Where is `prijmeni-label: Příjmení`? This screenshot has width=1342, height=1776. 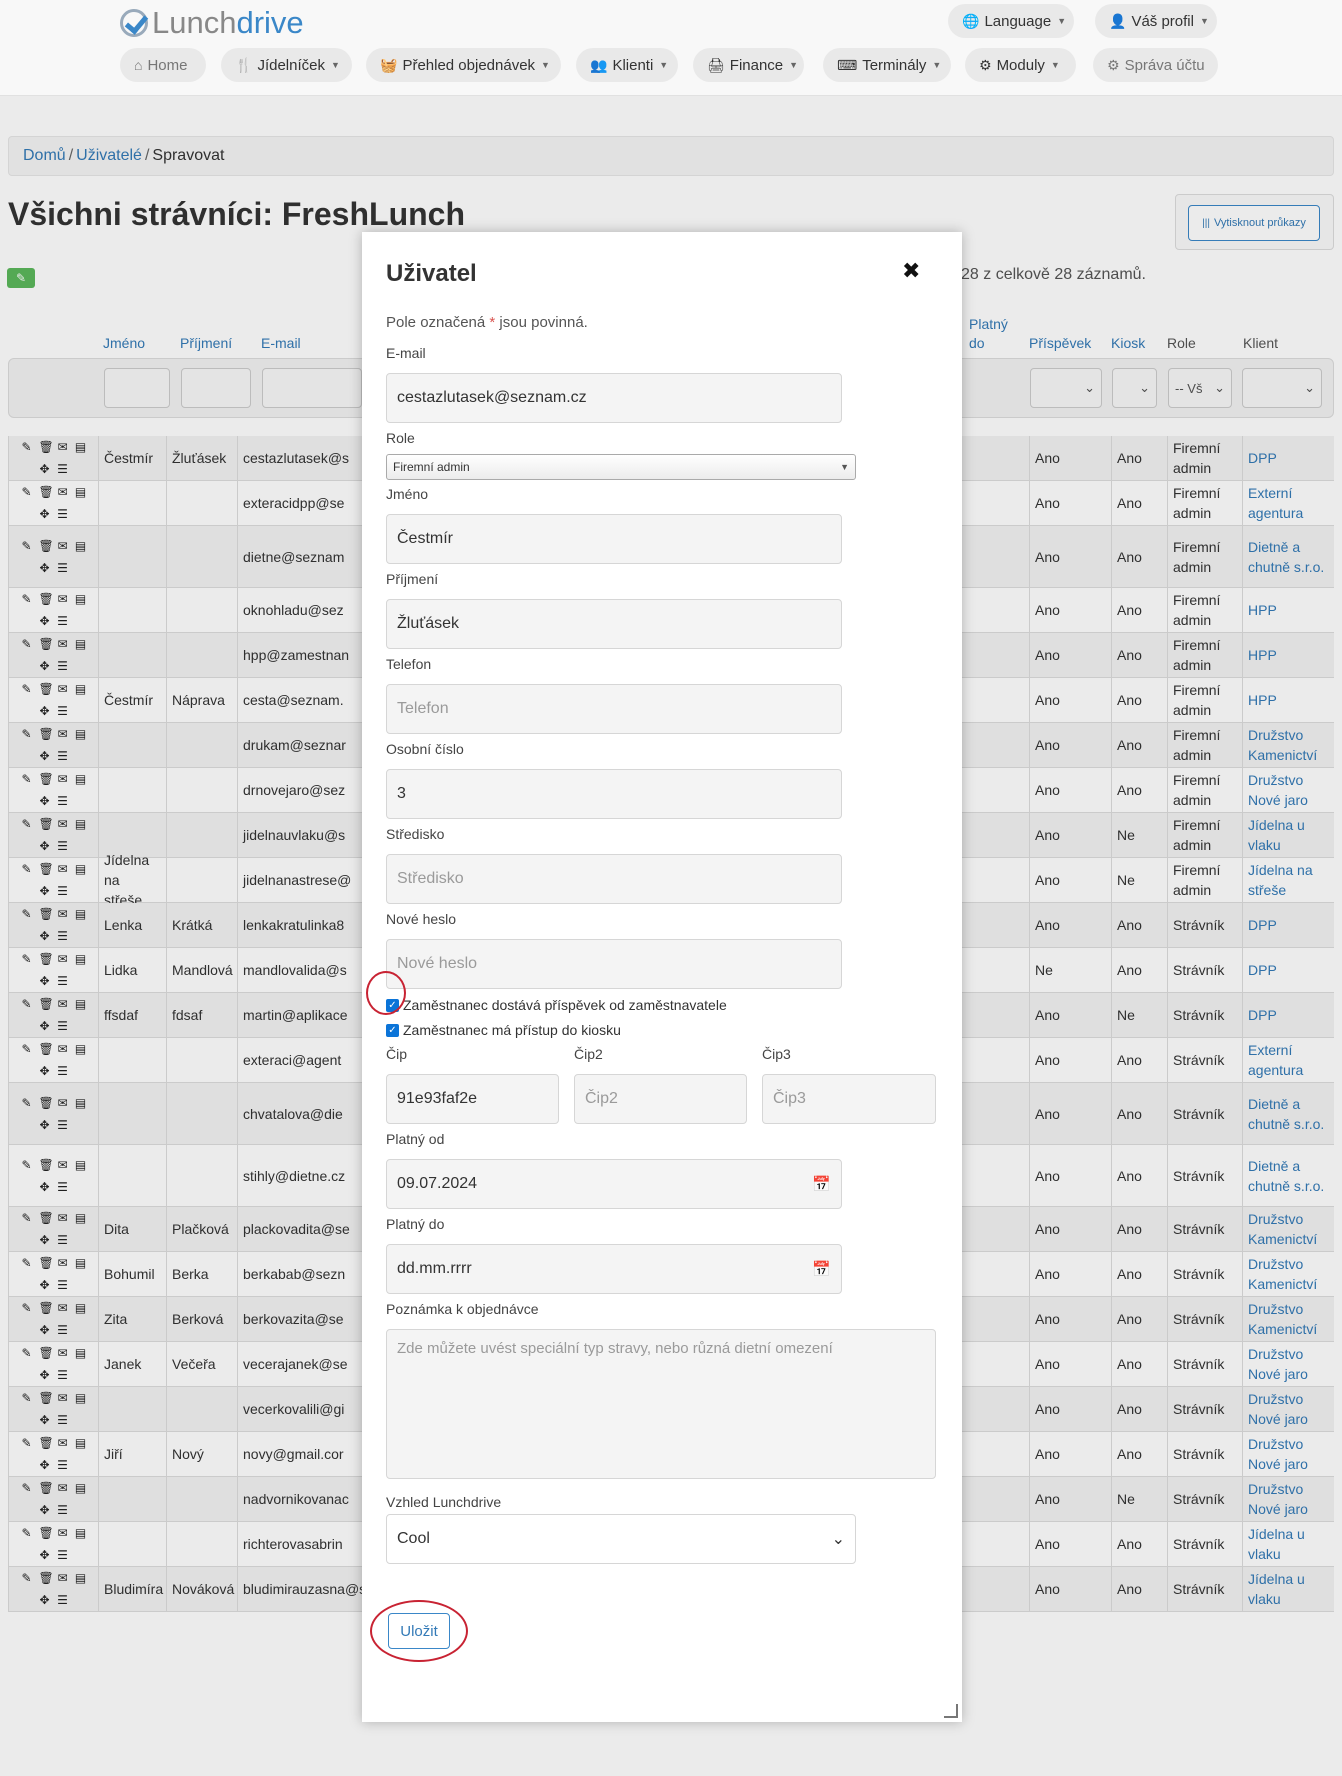
prijmeni-label: Příjmení is located at coordinates (412, 579).